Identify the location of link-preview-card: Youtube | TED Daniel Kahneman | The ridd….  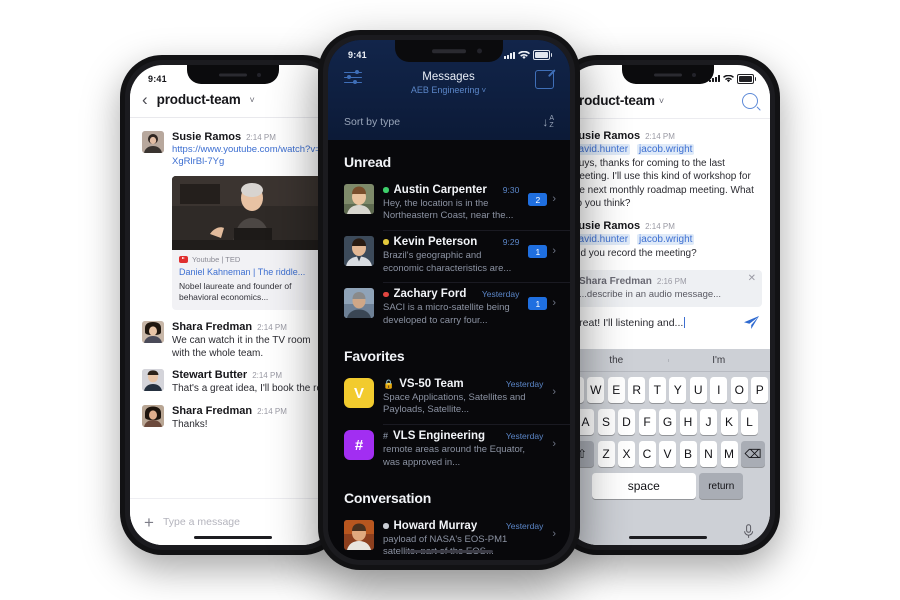
(247, 243).